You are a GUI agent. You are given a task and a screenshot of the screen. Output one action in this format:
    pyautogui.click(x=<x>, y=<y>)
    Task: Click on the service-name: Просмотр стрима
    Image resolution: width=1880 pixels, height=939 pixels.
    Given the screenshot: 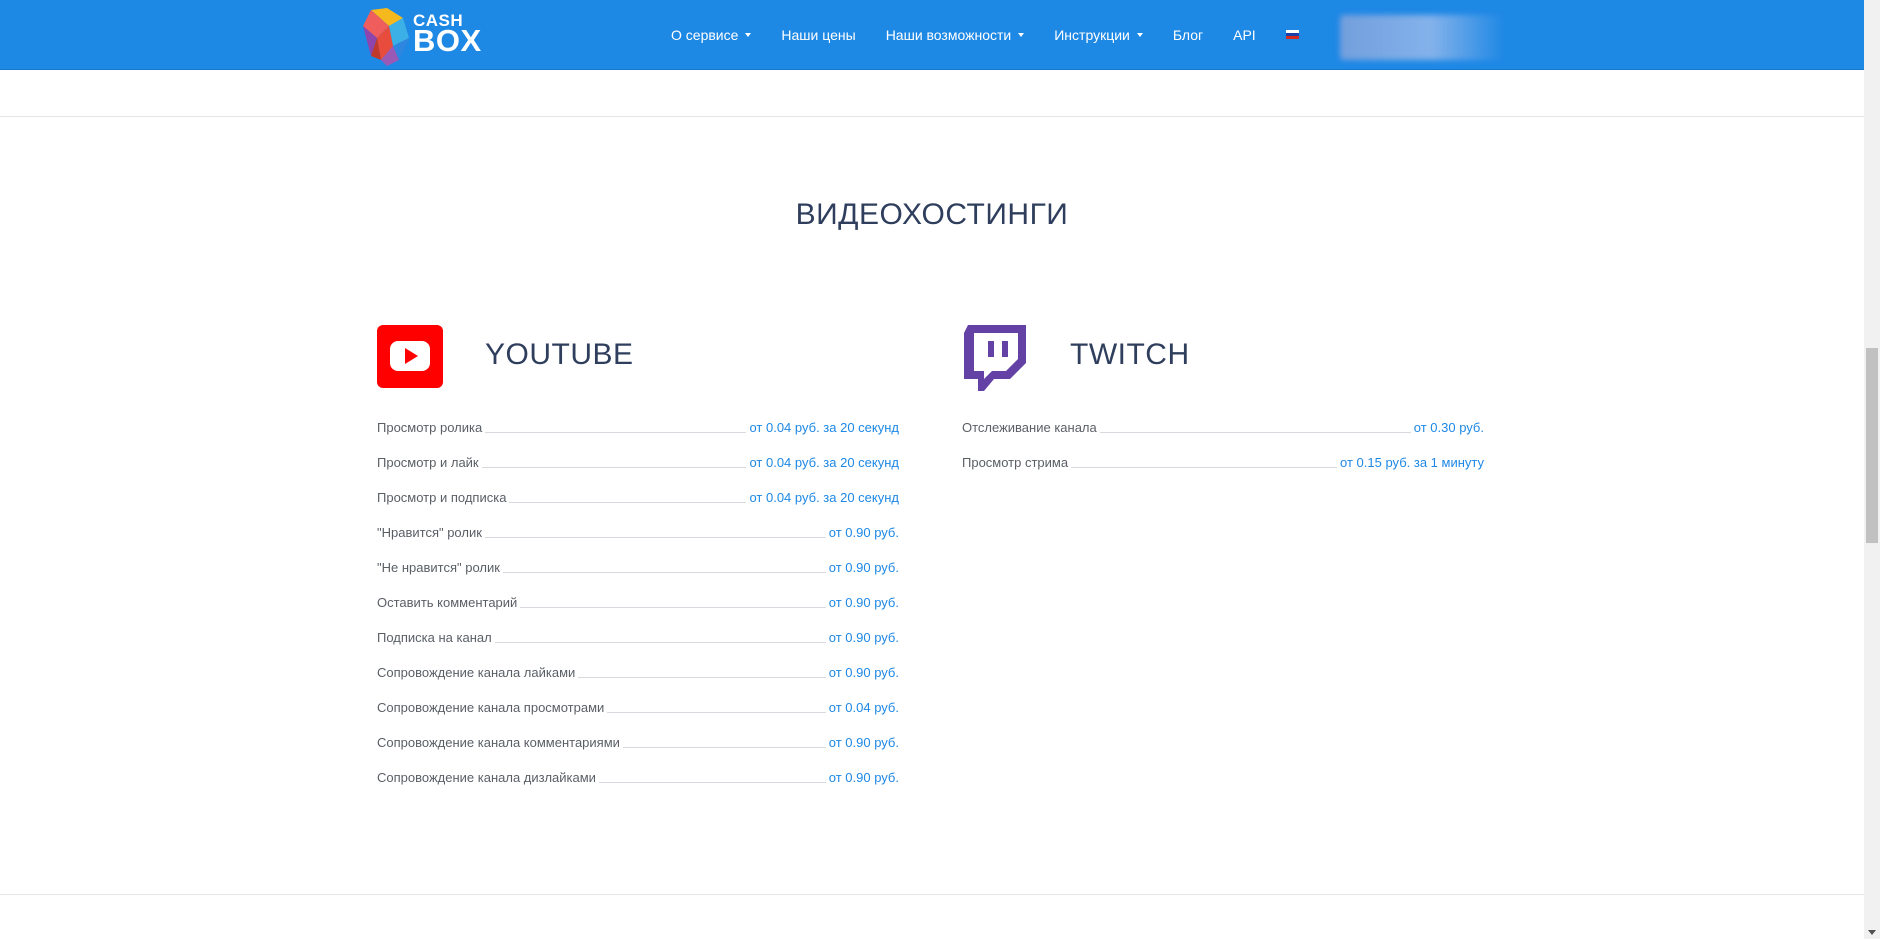 What is the action you would take?
    pyautogui.click(x=1015, y=462)
    